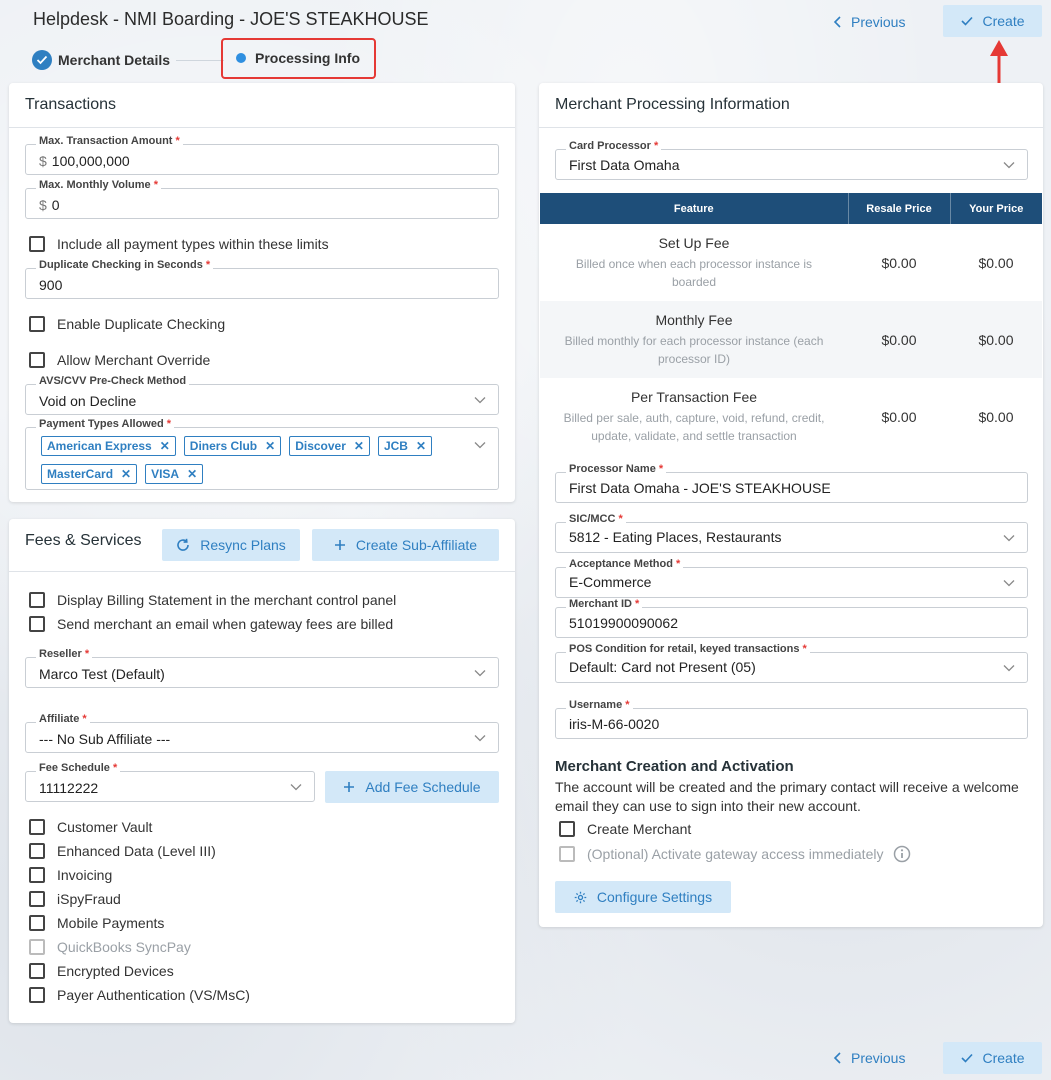 This screenshot has height=1080, width=1051. Describe the element at coordinates (262, 279) in the screenshot. I see `duplicate-seconds-field: Duplicate Checking in Seconds * 900` at that location.